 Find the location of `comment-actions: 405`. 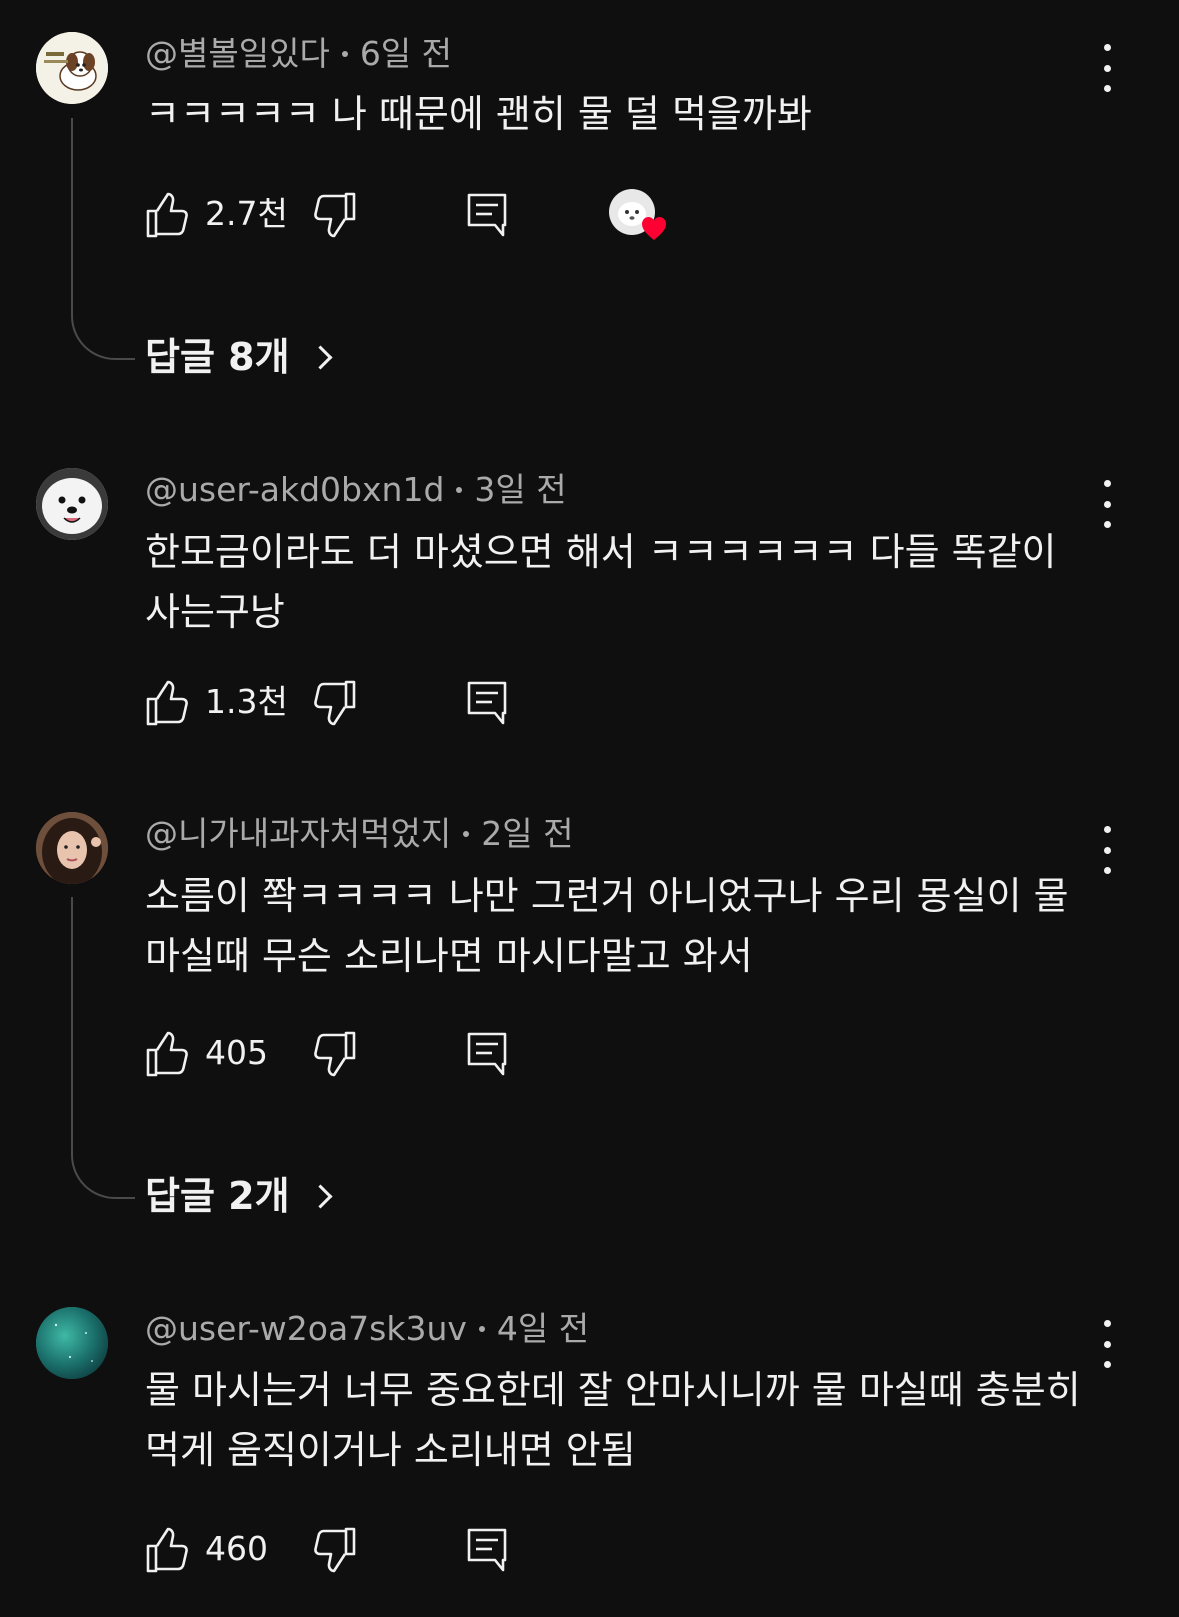

comment-actions: 405 is located at coordinates (495, 1056).